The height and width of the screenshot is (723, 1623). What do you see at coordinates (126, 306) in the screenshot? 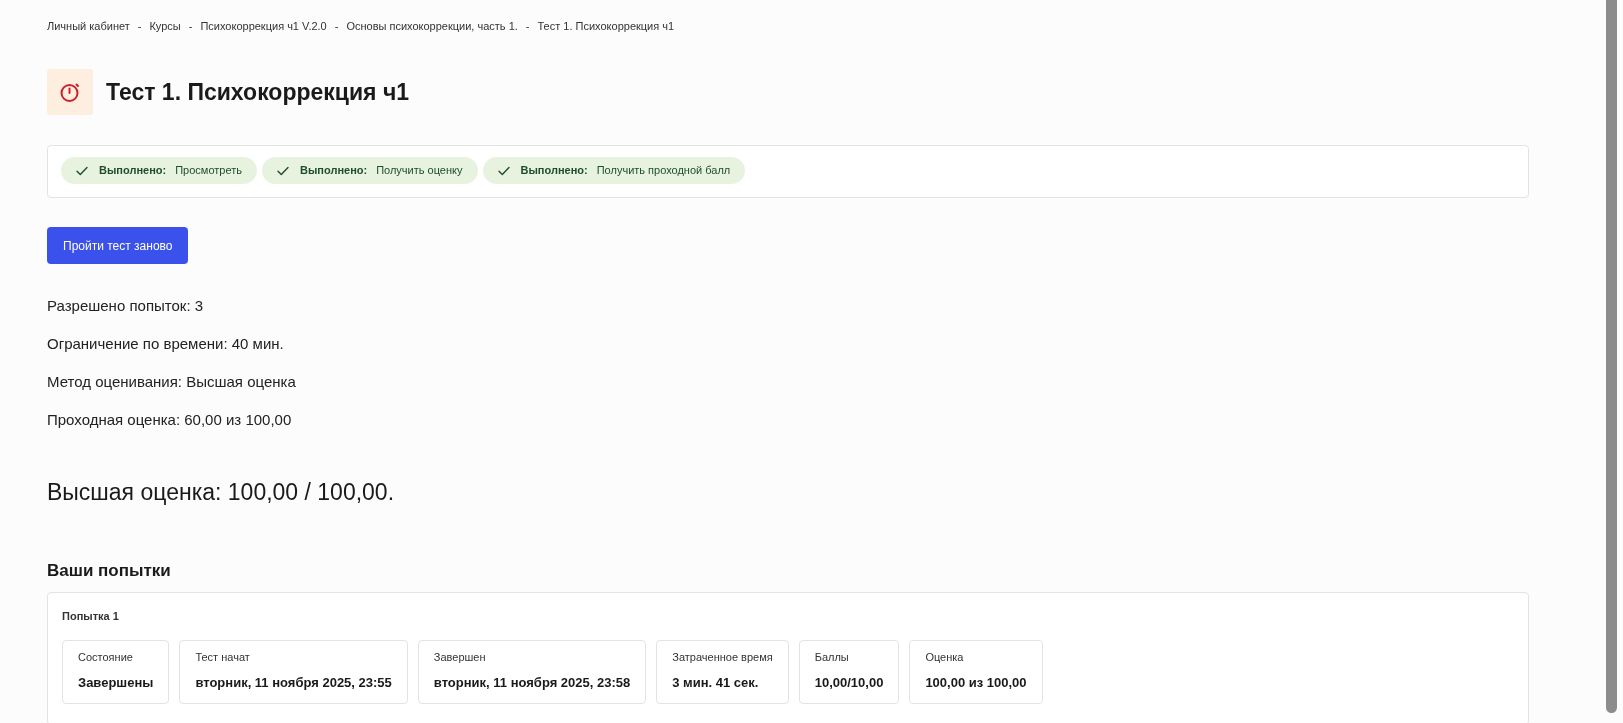
I see `info-text: Разрешено попыток: 3` at bounding box center [126, 306].